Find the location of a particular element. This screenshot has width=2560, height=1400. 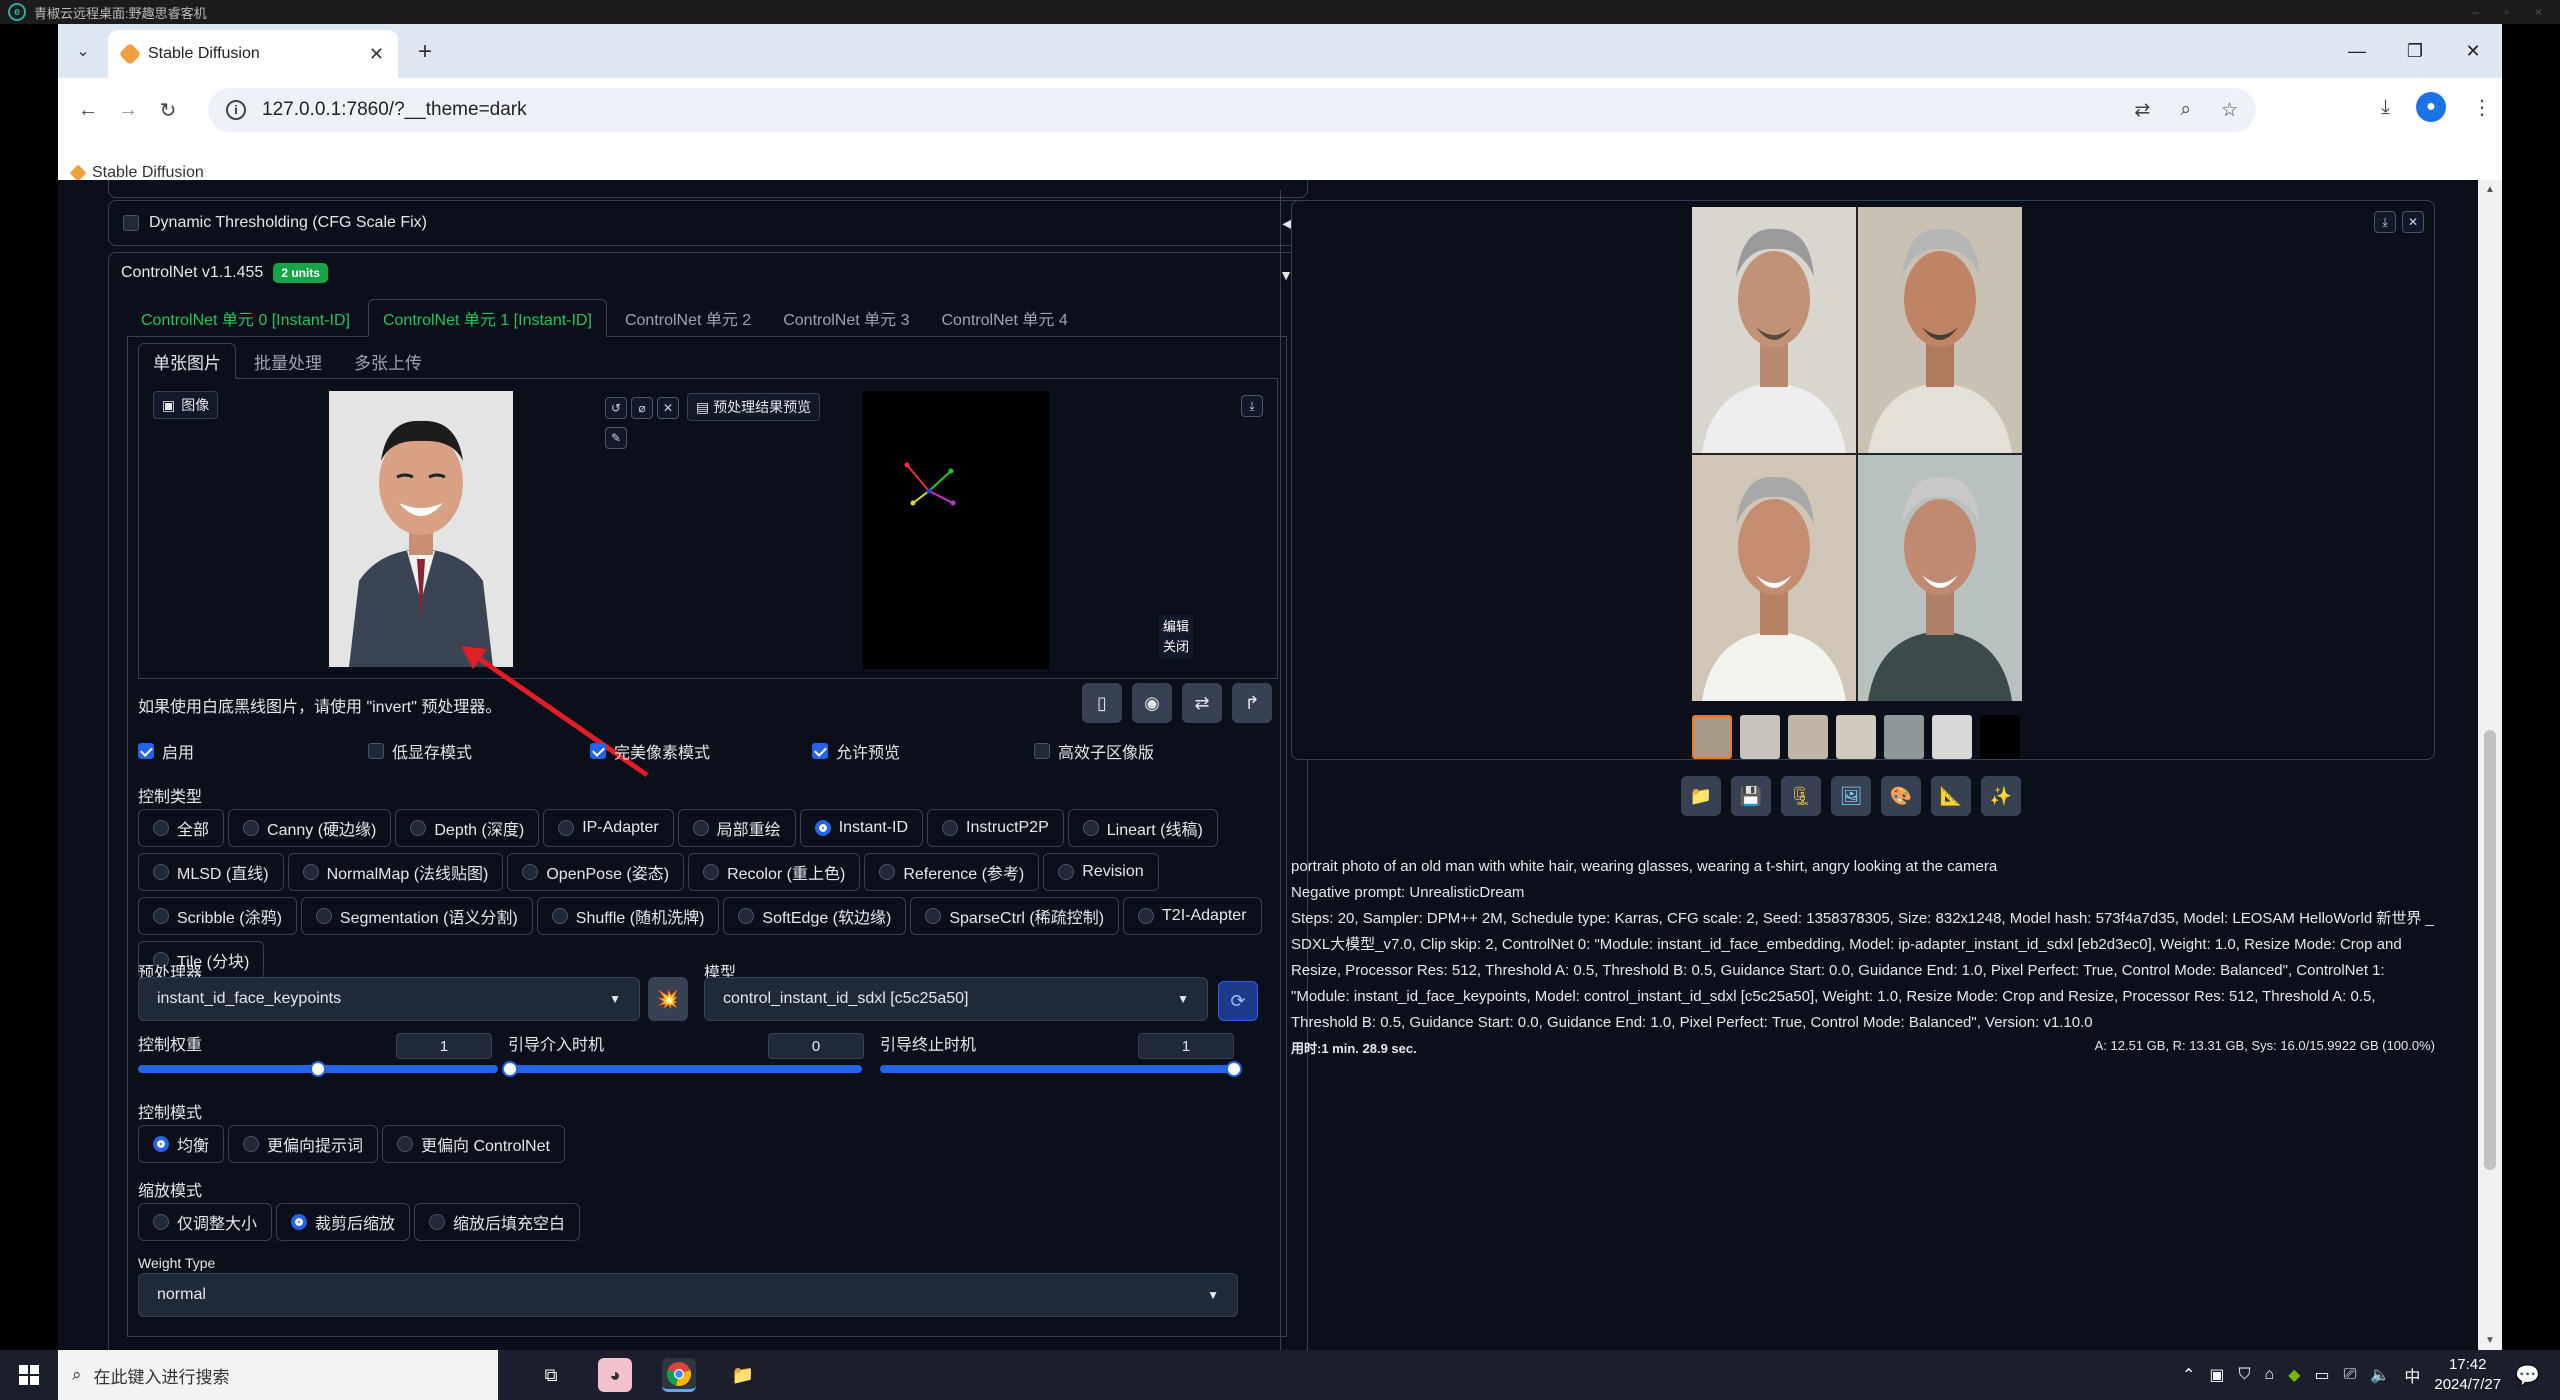

image-grid is located at coordinates (1857, 454).